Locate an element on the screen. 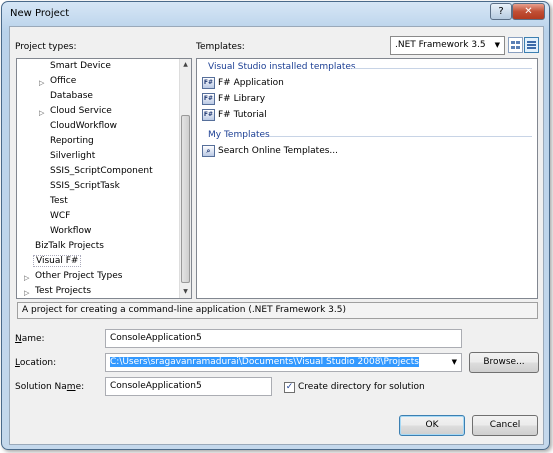 The height and width of the screenshot is (453, 553). help-icon: ? is located at coordinates (501, 11).